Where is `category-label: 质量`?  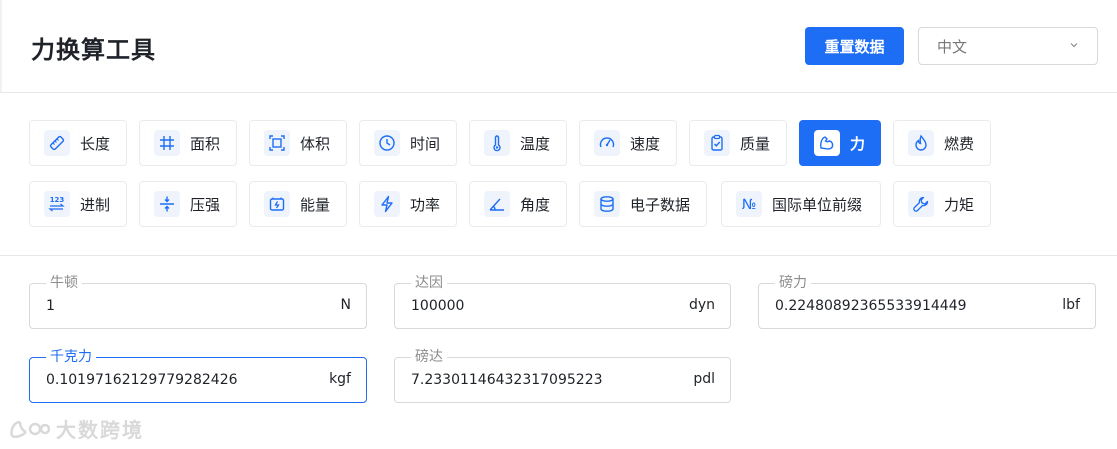 category-label: 质量 is located at coordinates (755, 143).